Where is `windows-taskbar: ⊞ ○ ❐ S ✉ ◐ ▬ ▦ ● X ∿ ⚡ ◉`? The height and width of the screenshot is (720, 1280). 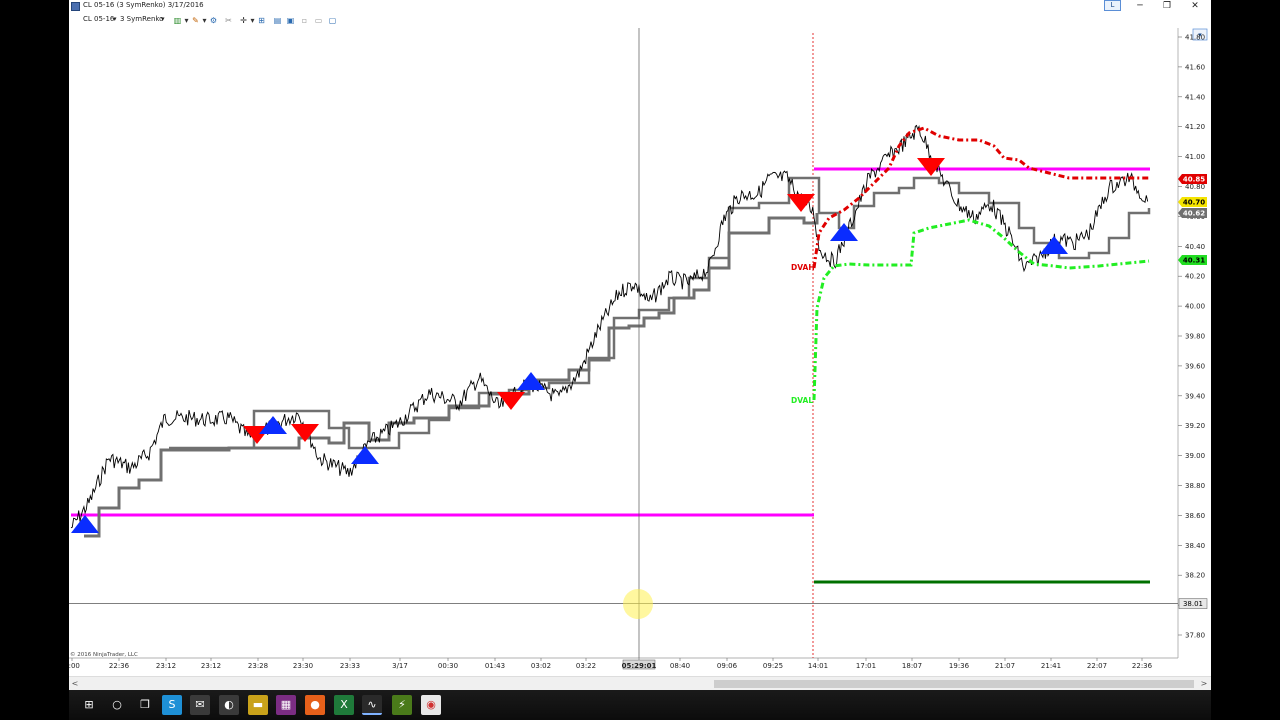
windows-taskbar: ⊞ ○ ❐ S ✉ ◐ ▬ ▦ ● X ∿ ⚡ ◉ is located at coordinates (640, 705).